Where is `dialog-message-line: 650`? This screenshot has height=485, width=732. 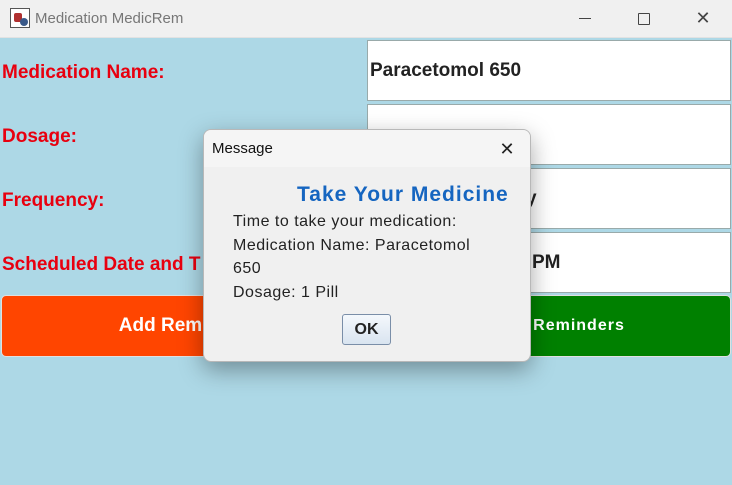
dialog-message-line: 650 is located at coordinates (247, 268).